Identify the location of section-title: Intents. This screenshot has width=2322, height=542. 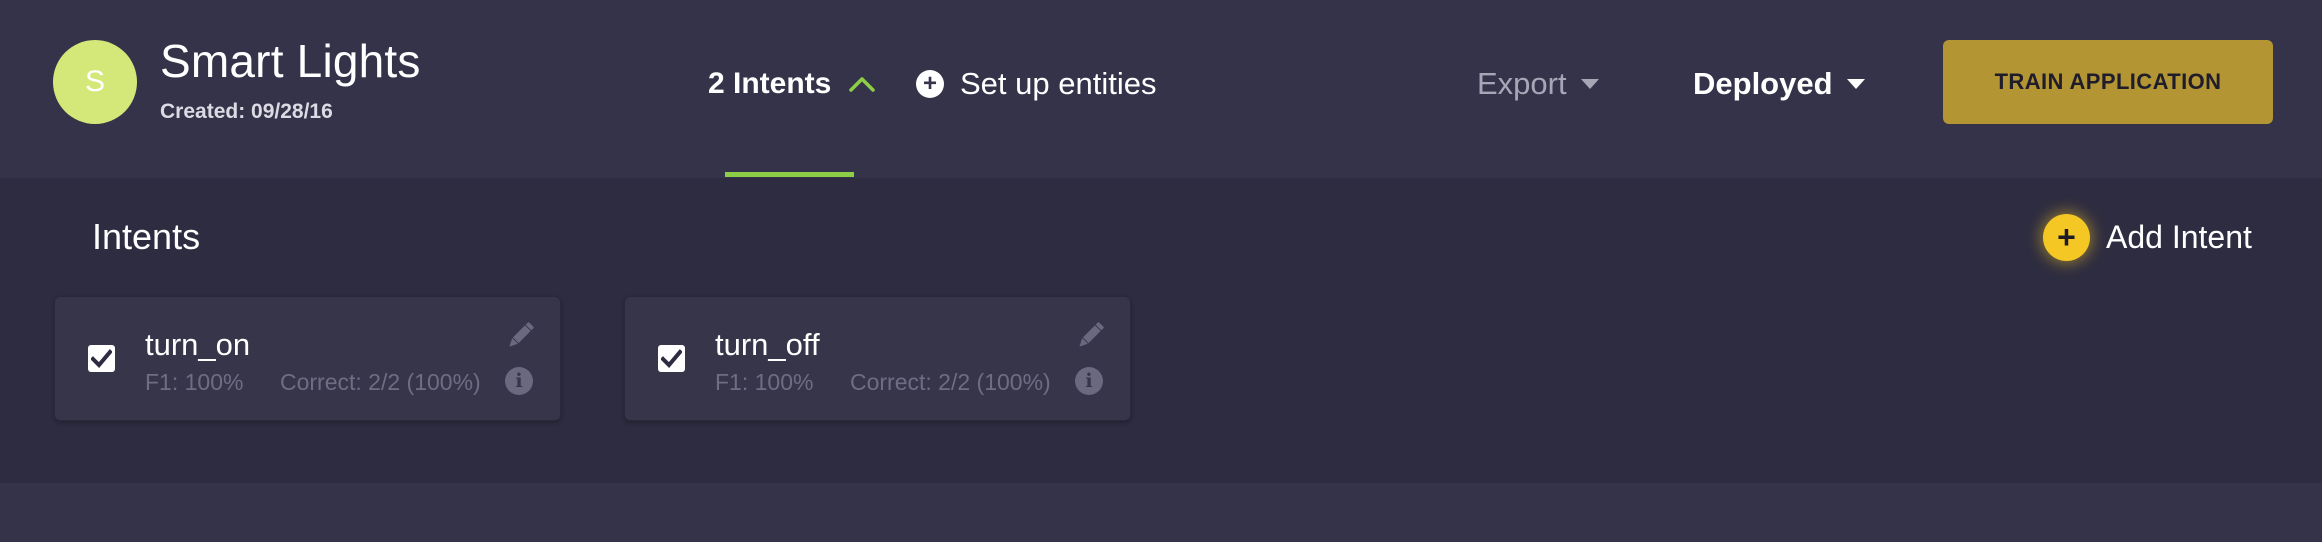
(146, 236).